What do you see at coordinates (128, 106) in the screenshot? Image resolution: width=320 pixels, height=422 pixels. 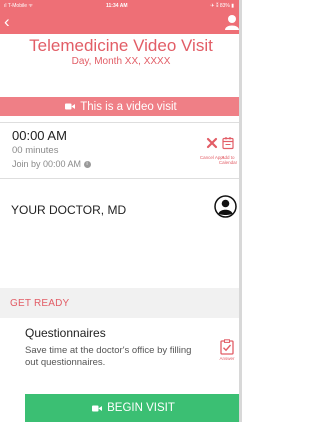 I see `banner-text: This is a video visit` at bounding box center [128, 106].